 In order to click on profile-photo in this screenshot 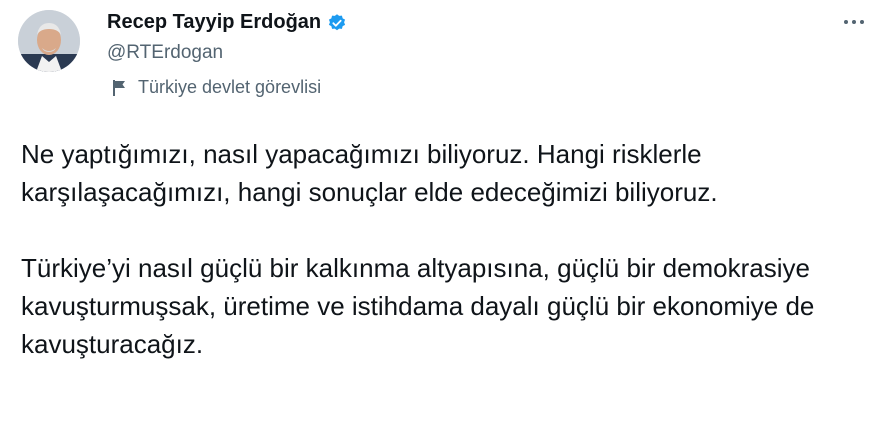, I will do `click(49, 41)`.